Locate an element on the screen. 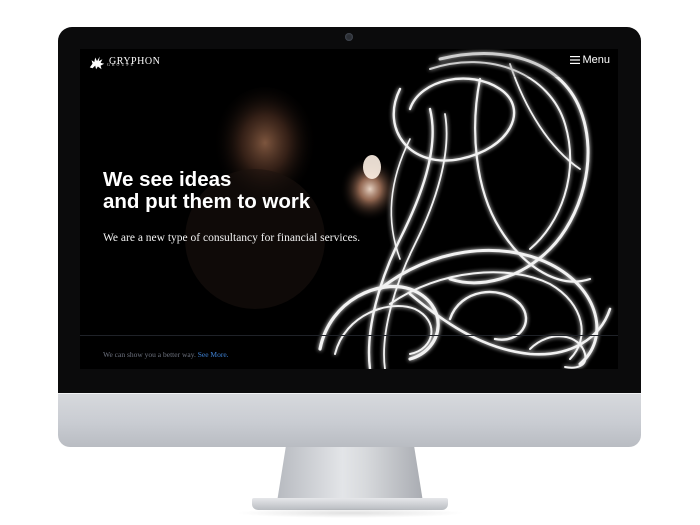 The image size is (700, 525). menu-button: Menu is located at coordinates (590, 60).